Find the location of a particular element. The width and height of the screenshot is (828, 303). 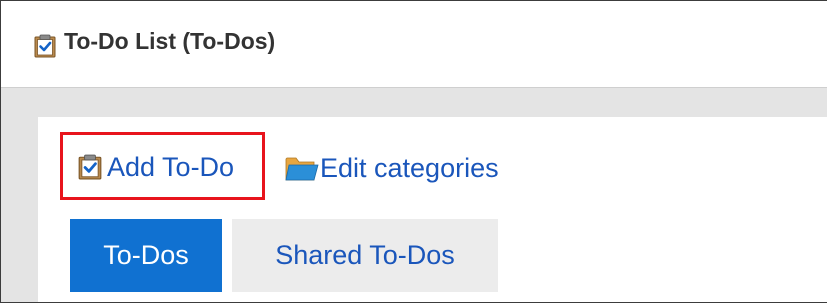

add-todo-link: Add To-Do is located at coordinates (162, 166).